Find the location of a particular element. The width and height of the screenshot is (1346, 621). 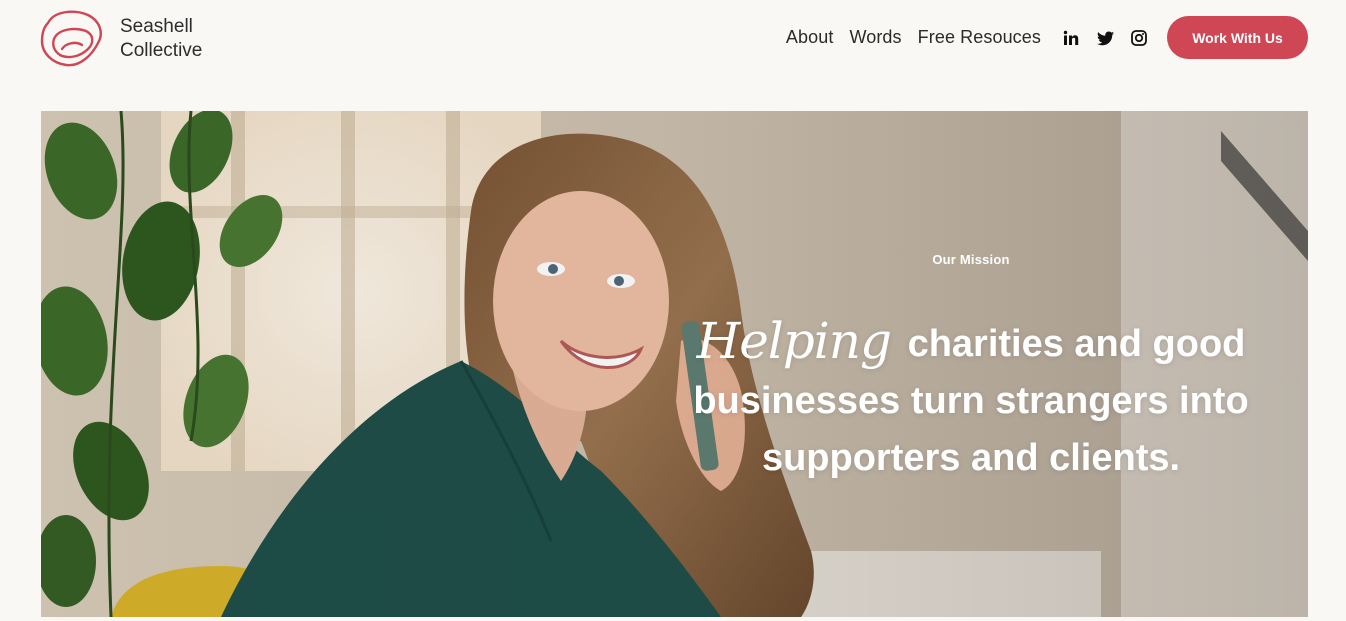

nav-link-about: About is located at coordinates (810, 37).